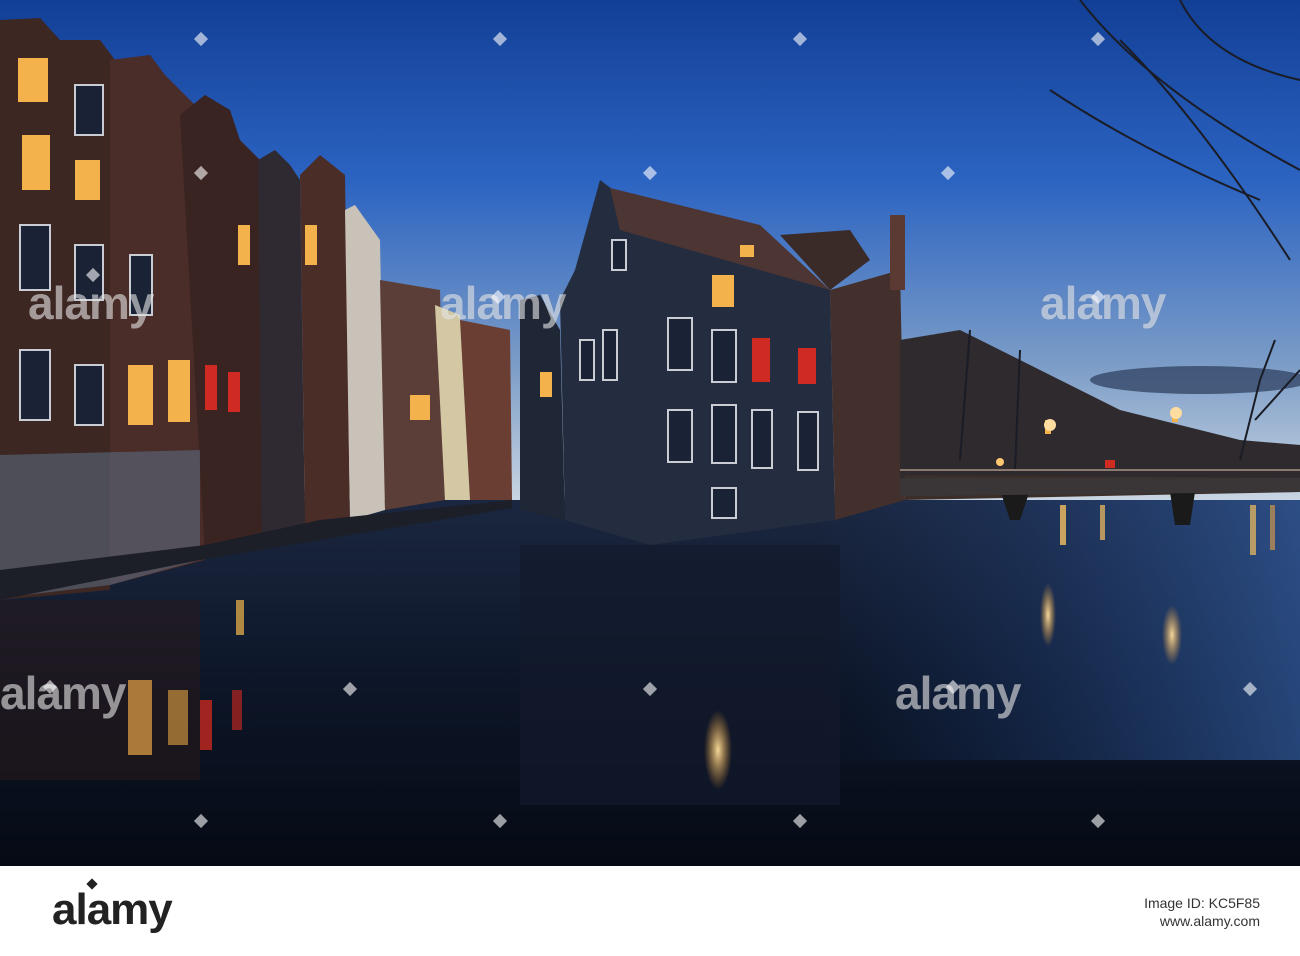 The image size is (1300, 956). I want to click on footer-bar: alamy Image ID: KC5F85 www.alamy.com, so click(650, 911).